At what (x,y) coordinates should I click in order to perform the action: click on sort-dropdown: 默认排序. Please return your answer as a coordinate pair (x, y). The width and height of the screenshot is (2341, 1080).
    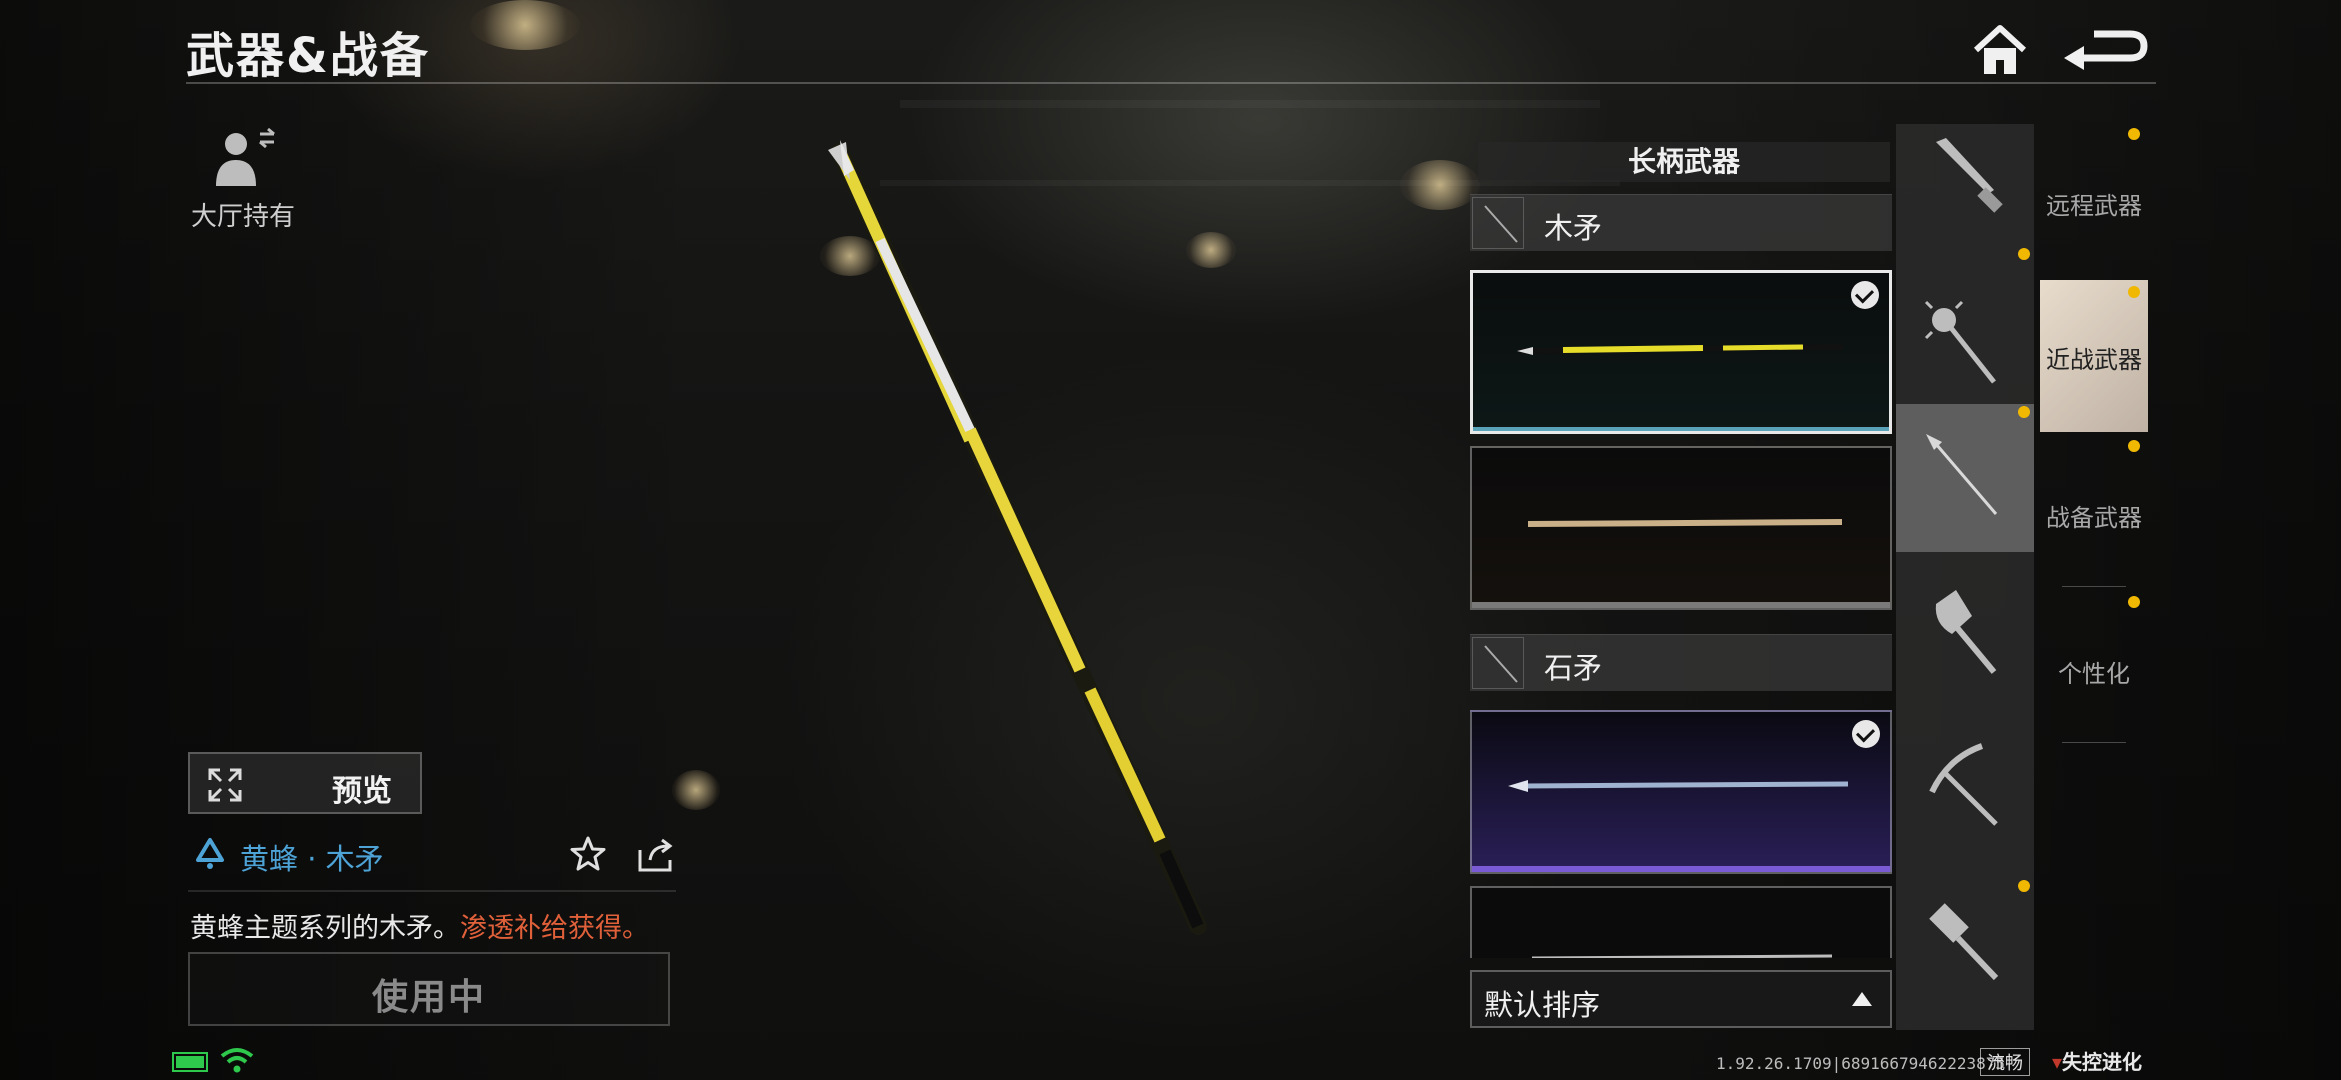
    Looking at the image, I should click on (1681, 999).